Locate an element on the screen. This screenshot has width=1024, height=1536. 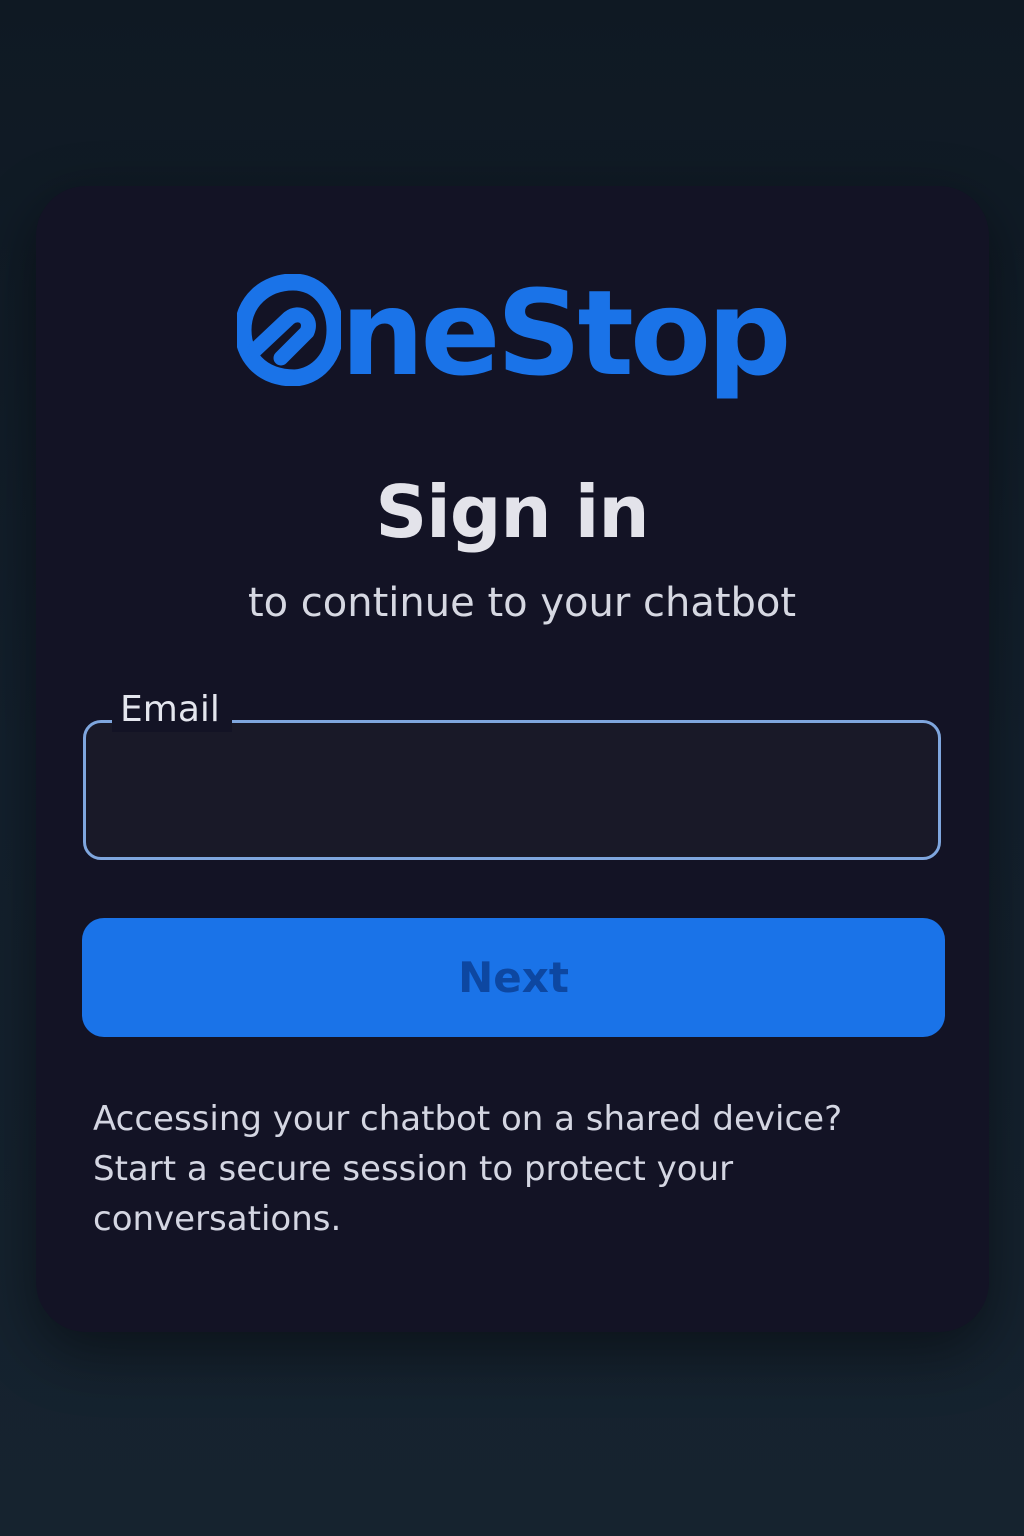
onestop-logo: neStop is located at coordinates (512, 337).